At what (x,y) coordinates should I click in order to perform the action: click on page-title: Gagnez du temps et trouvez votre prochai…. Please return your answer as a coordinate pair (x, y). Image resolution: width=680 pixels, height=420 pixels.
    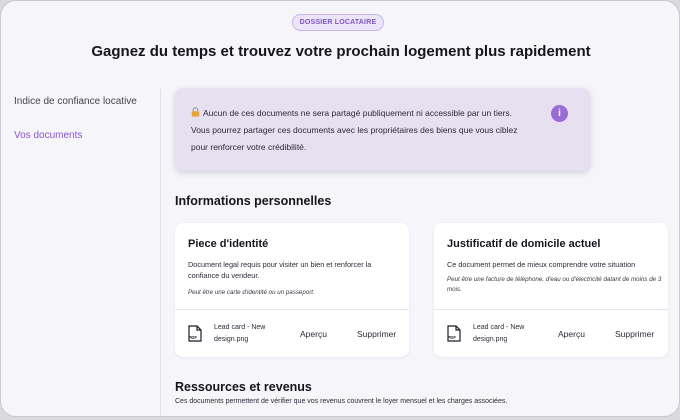
    Looking at the image, I should click on (341, 51).